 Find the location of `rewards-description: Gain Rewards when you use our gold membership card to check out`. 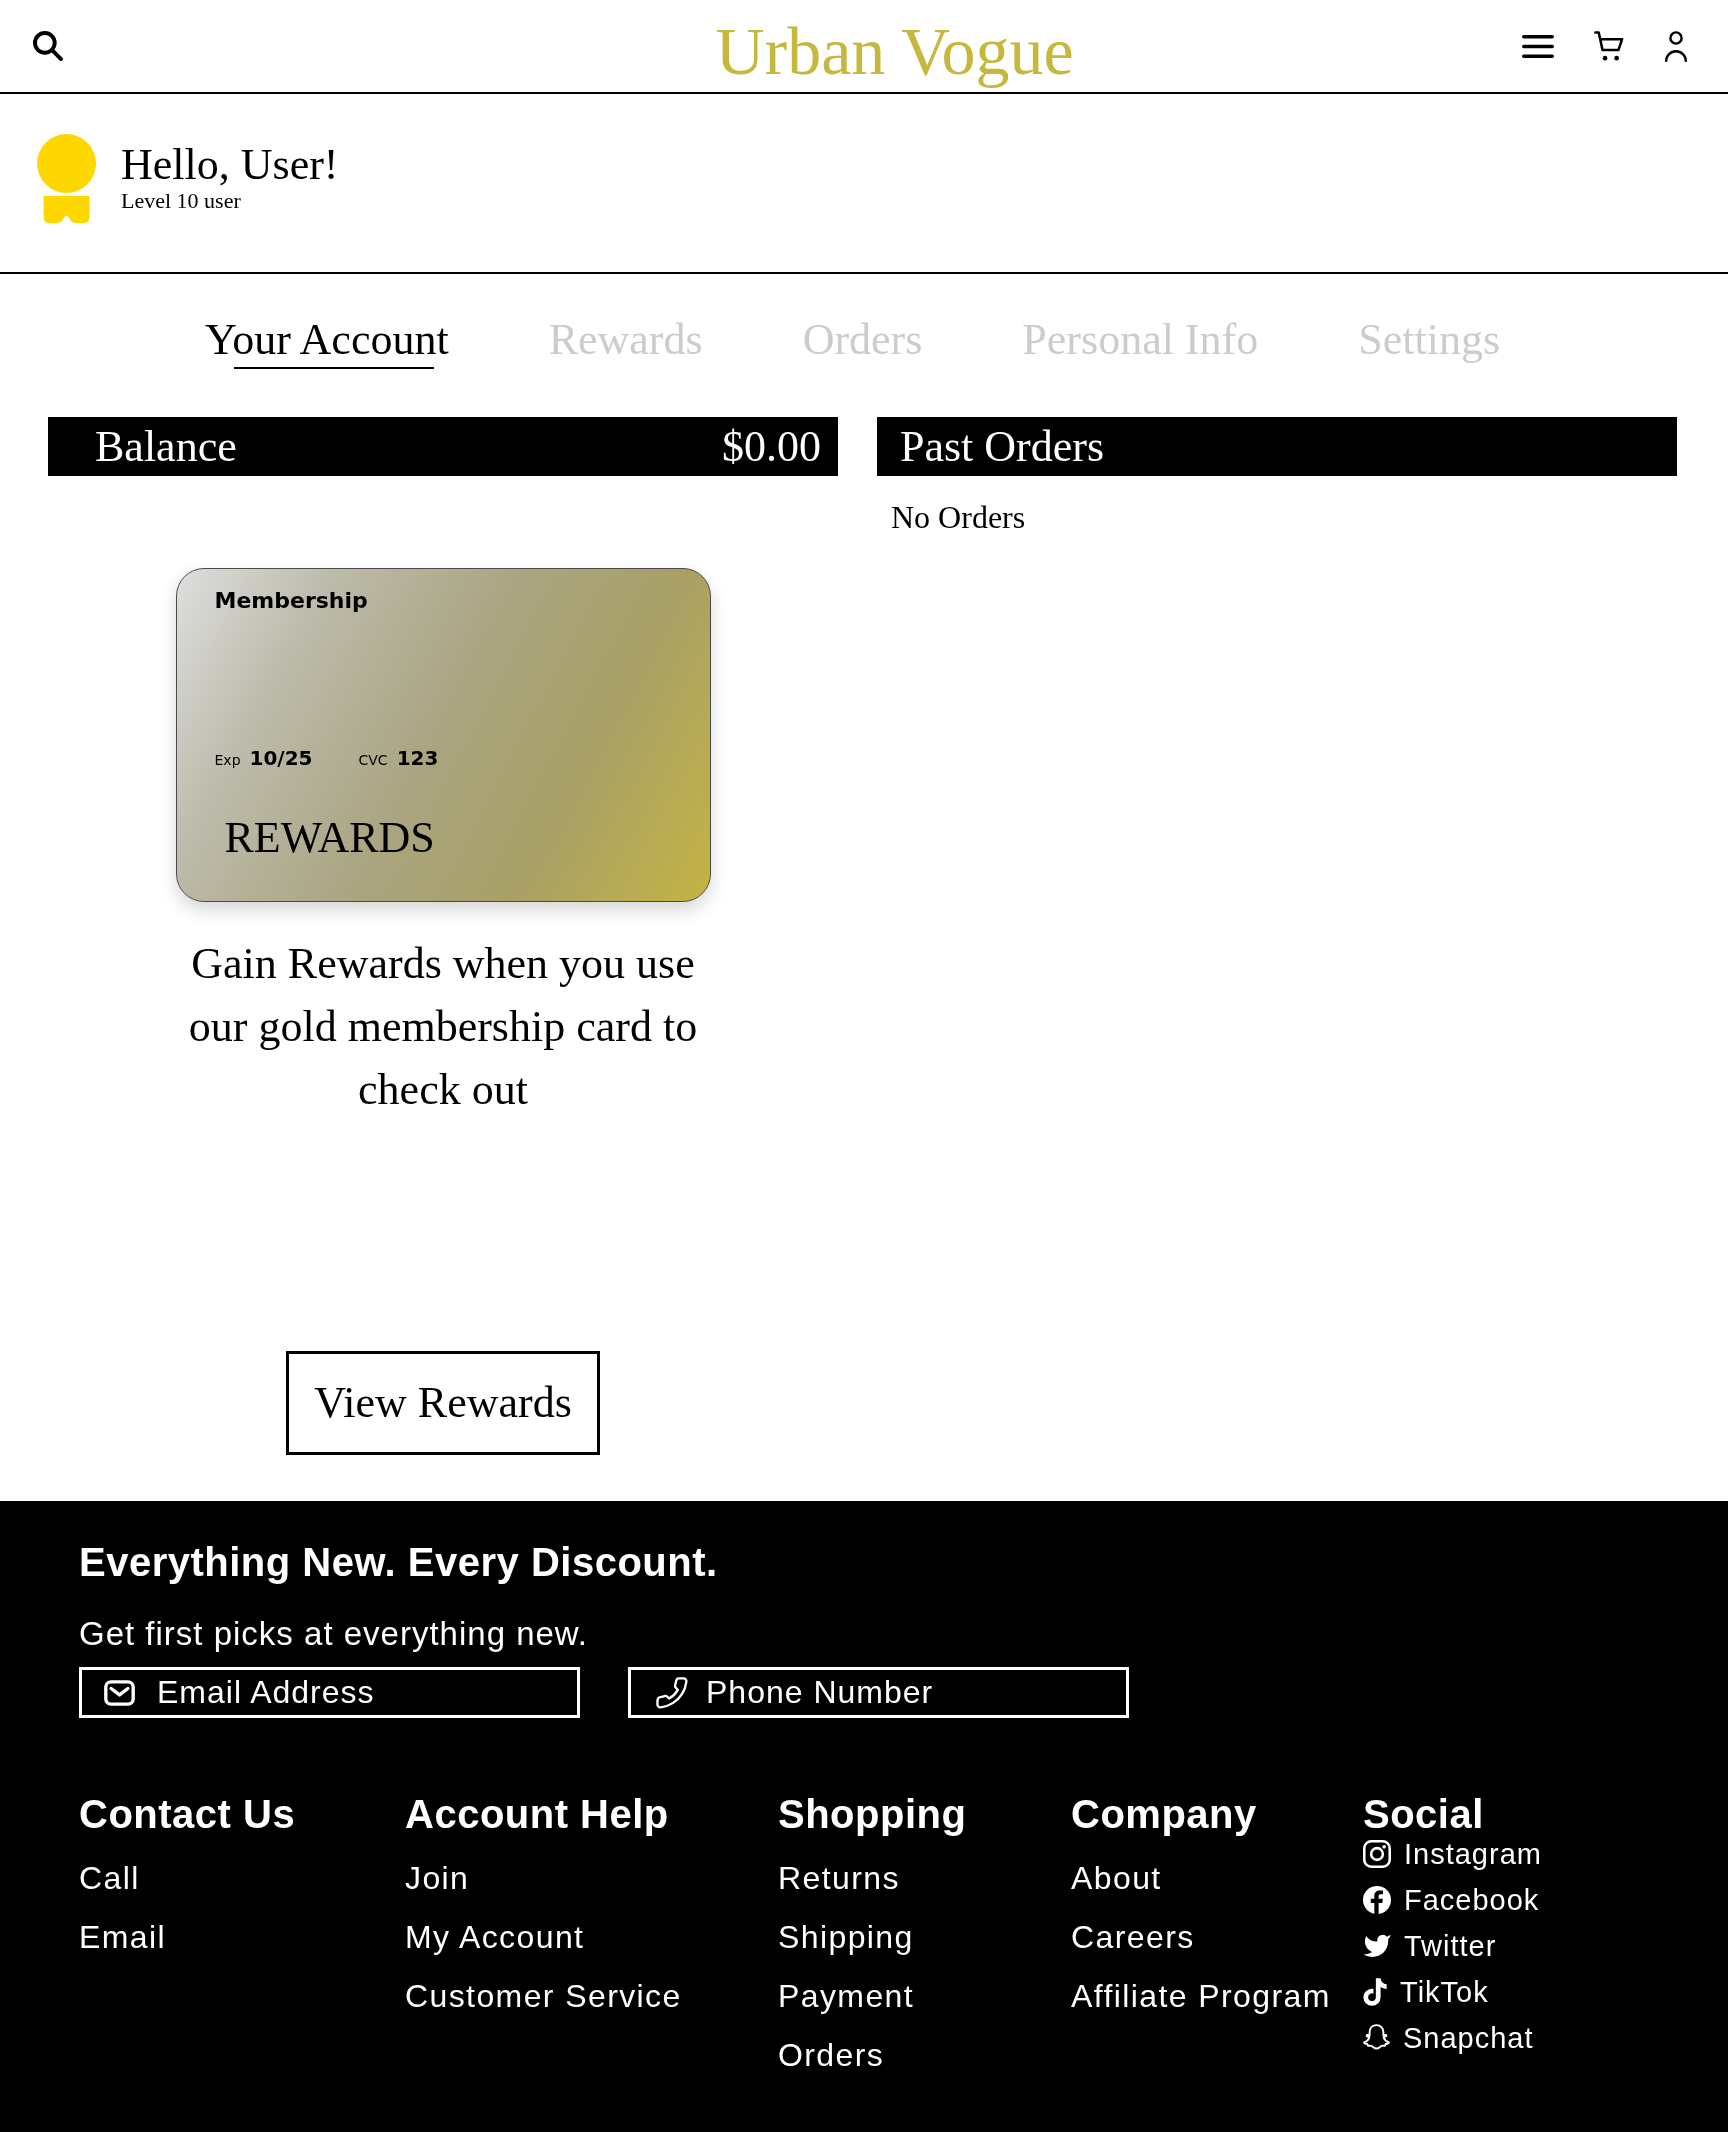

rewards-description: Gain Rewards when you use our gold membership card to check out is located at coordinates (443, 1027).